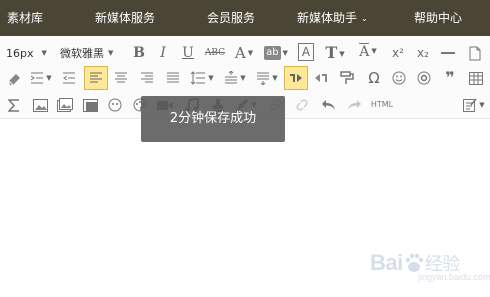  I want to click on multi-image-button, so click(65, 105).